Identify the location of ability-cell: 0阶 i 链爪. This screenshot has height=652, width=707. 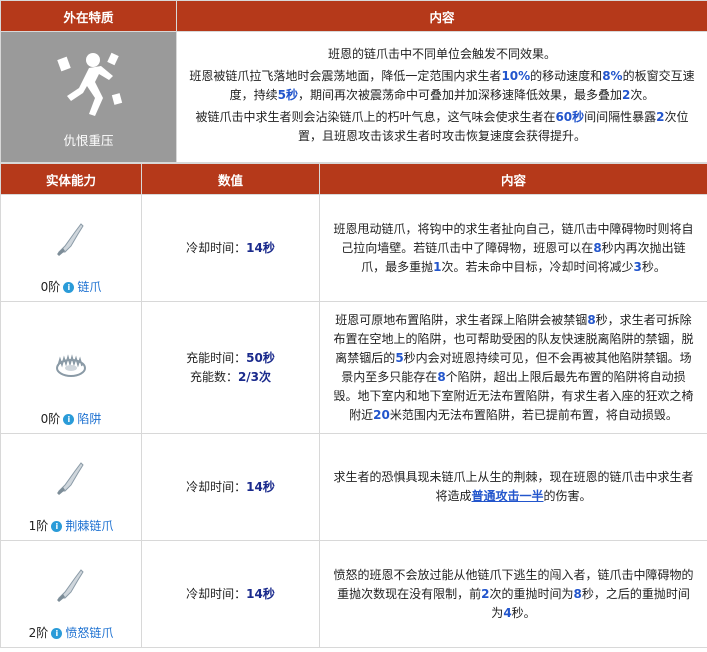
(71, 248).